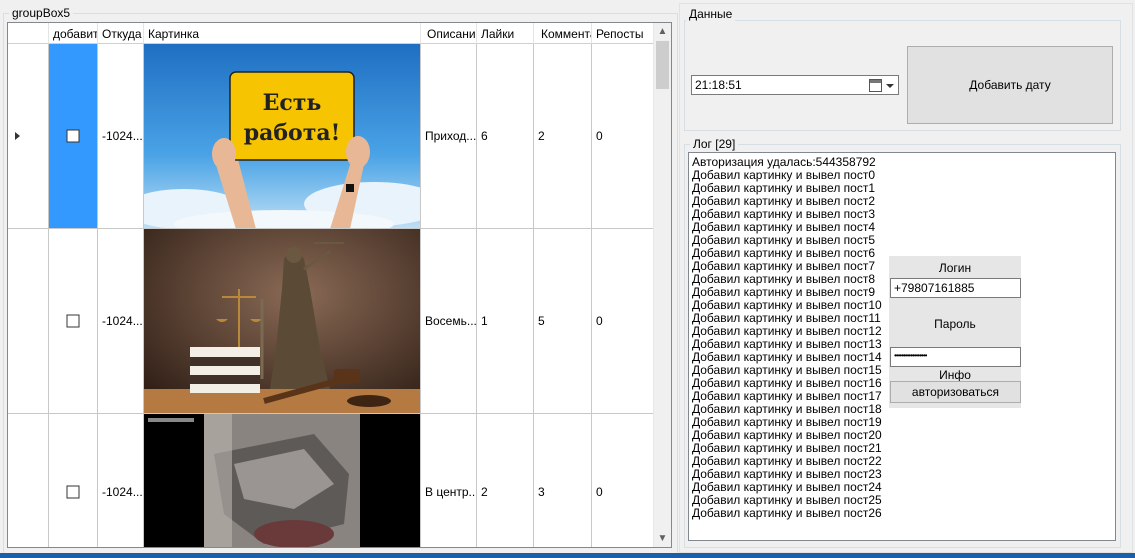 The height and width of the screenshot is (558, 1135). I want to click on password-value: ••••••••••••••••••, so click(910, 355).